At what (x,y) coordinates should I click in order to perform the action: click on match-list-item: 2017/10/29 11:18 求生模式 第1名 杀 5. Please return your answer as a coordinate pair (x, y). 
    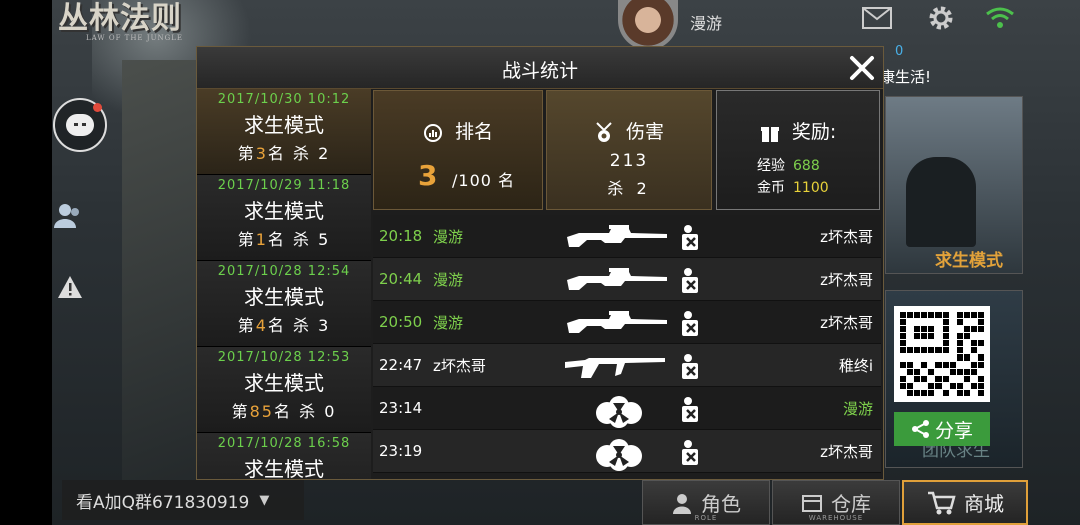
    Looking at the image, I should click on (284, 218).